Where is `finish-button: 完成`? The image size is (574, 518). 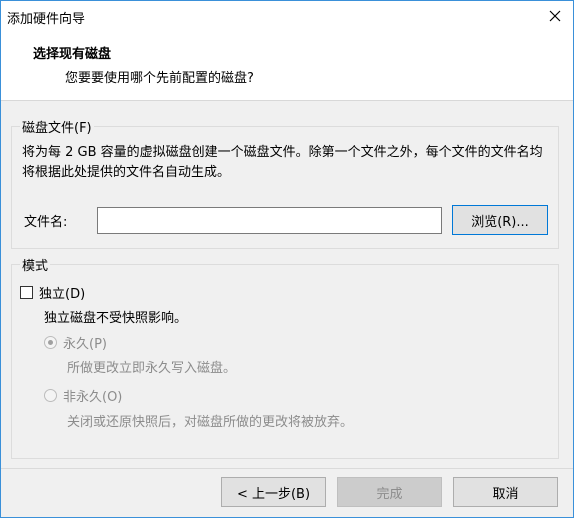
finish-button: 完成 is located at coordinates (389, 492).